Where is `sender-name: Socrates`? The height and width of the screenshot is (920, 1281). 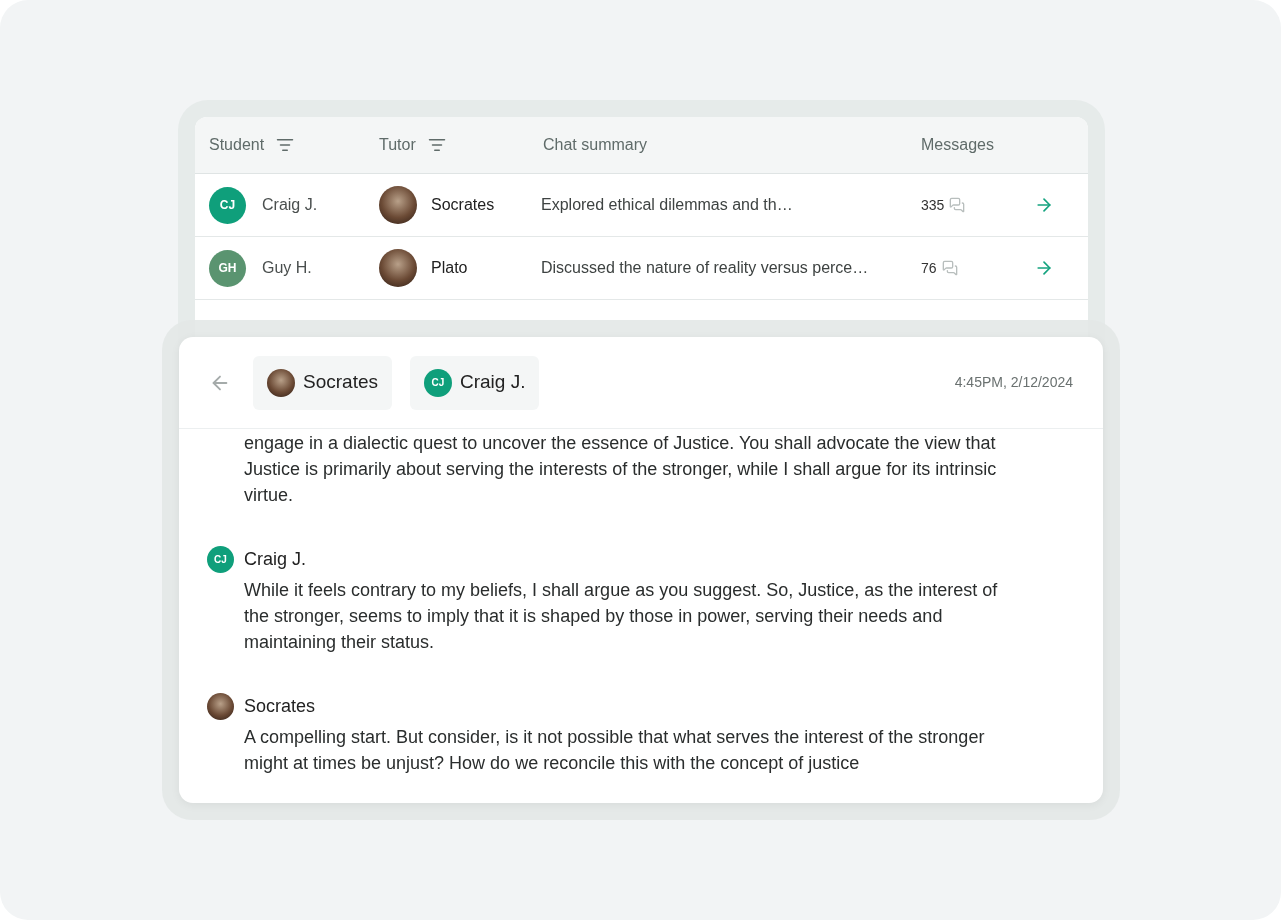 sender-name: Socrates is located at coordinates (280, 706).